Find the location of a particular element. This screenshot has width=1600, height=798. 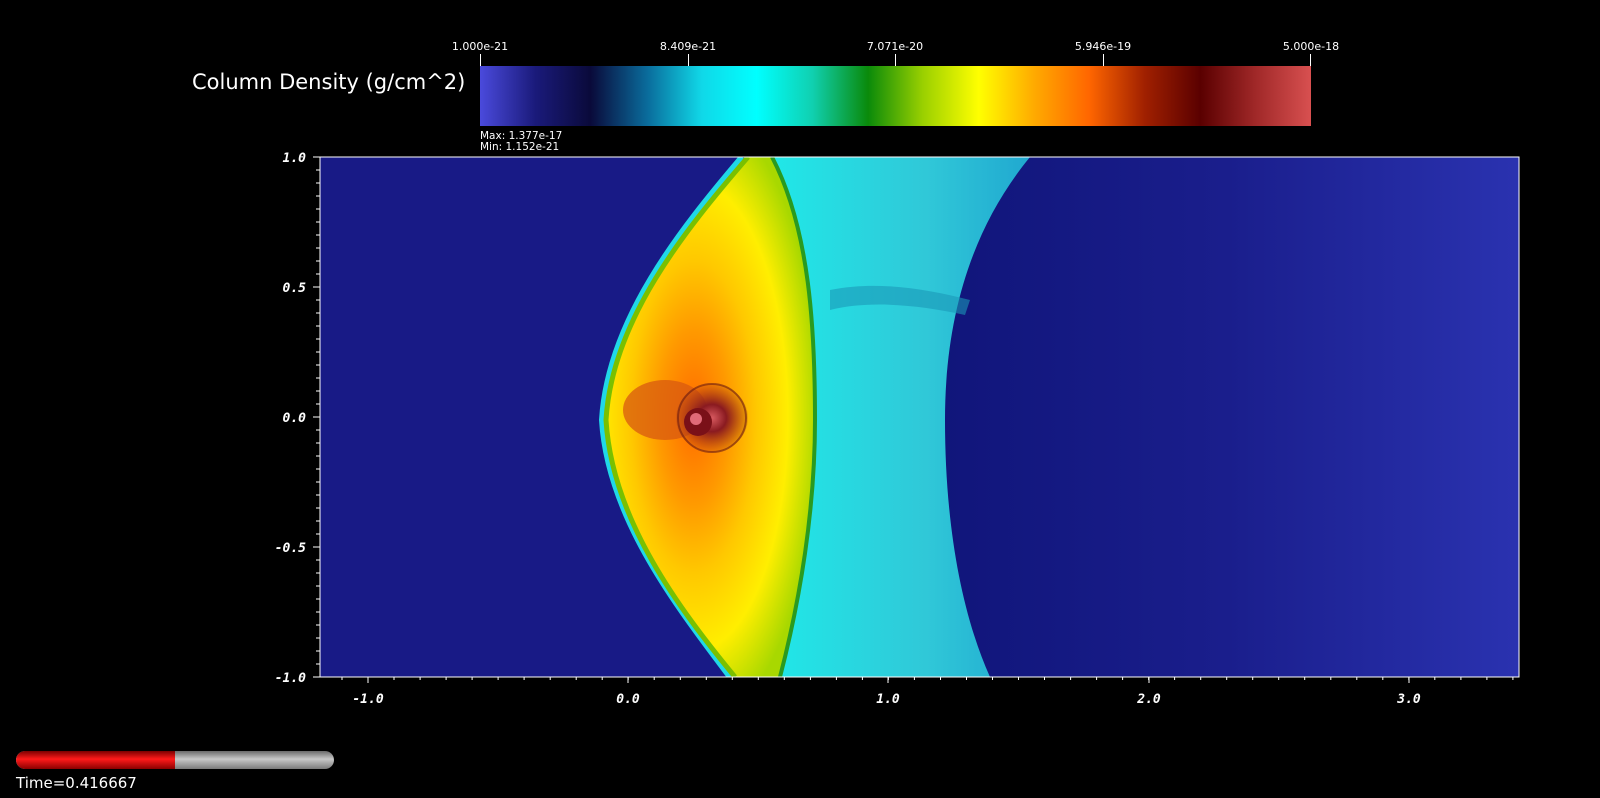

x-tick-label: 2.0 is located at coordinates (1148, 699).